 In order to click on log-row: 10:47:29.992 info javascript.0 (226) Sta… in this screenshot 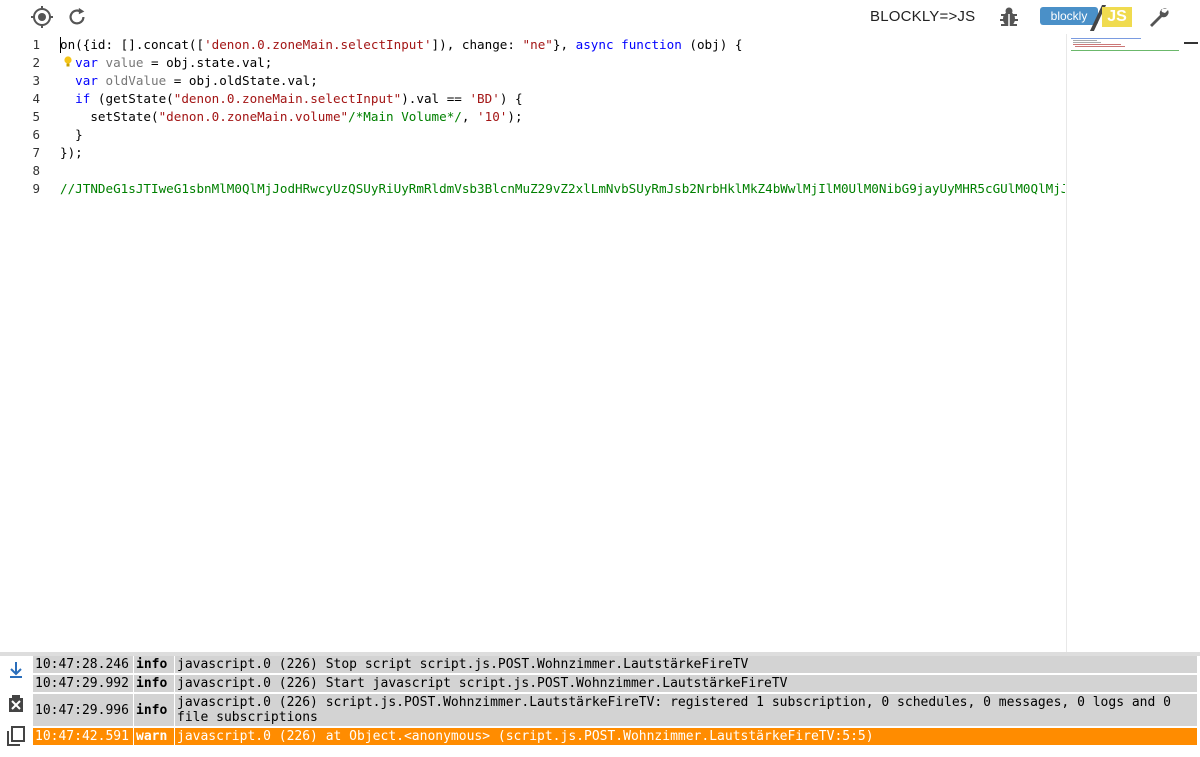, I will do `click(615, 683)`.